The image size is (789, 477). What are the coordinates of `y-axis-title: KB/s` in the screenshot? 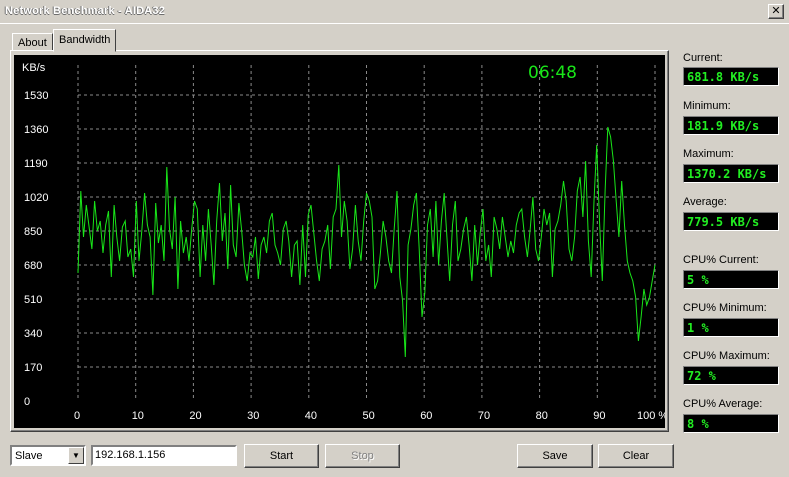 It's located at (34, 68).